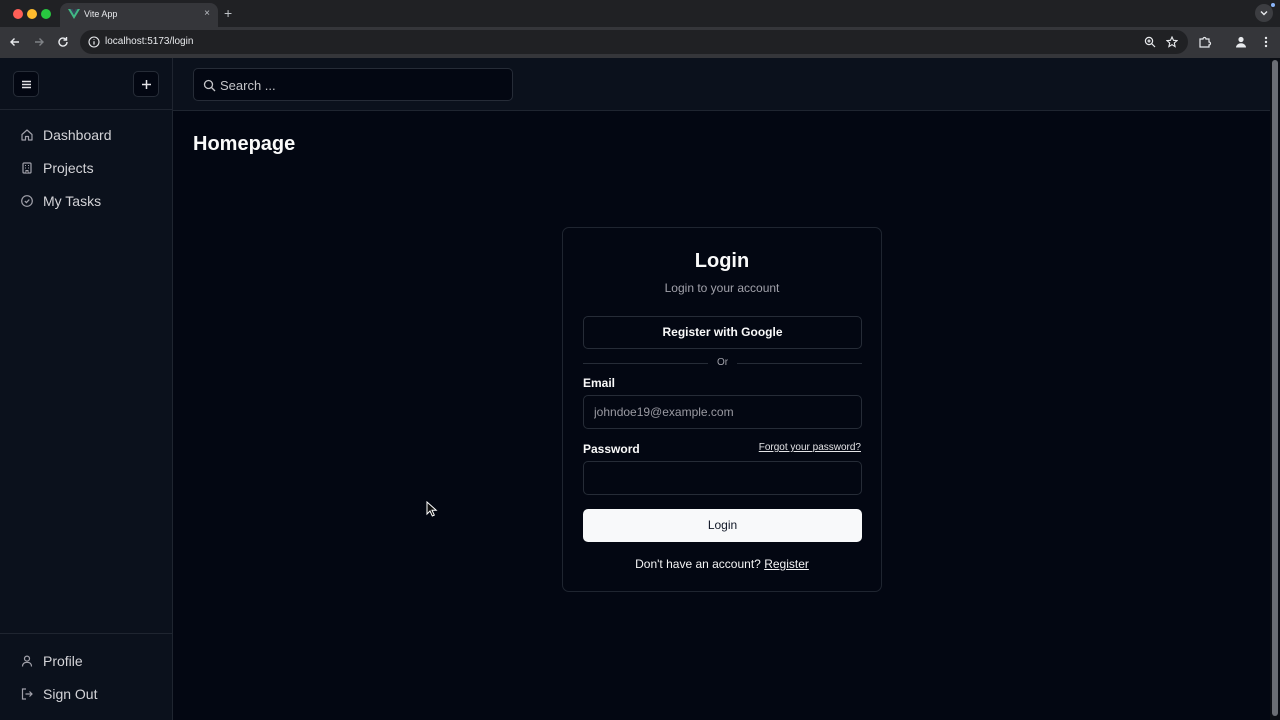  I want to click on forward-icon, so click(39, 42).